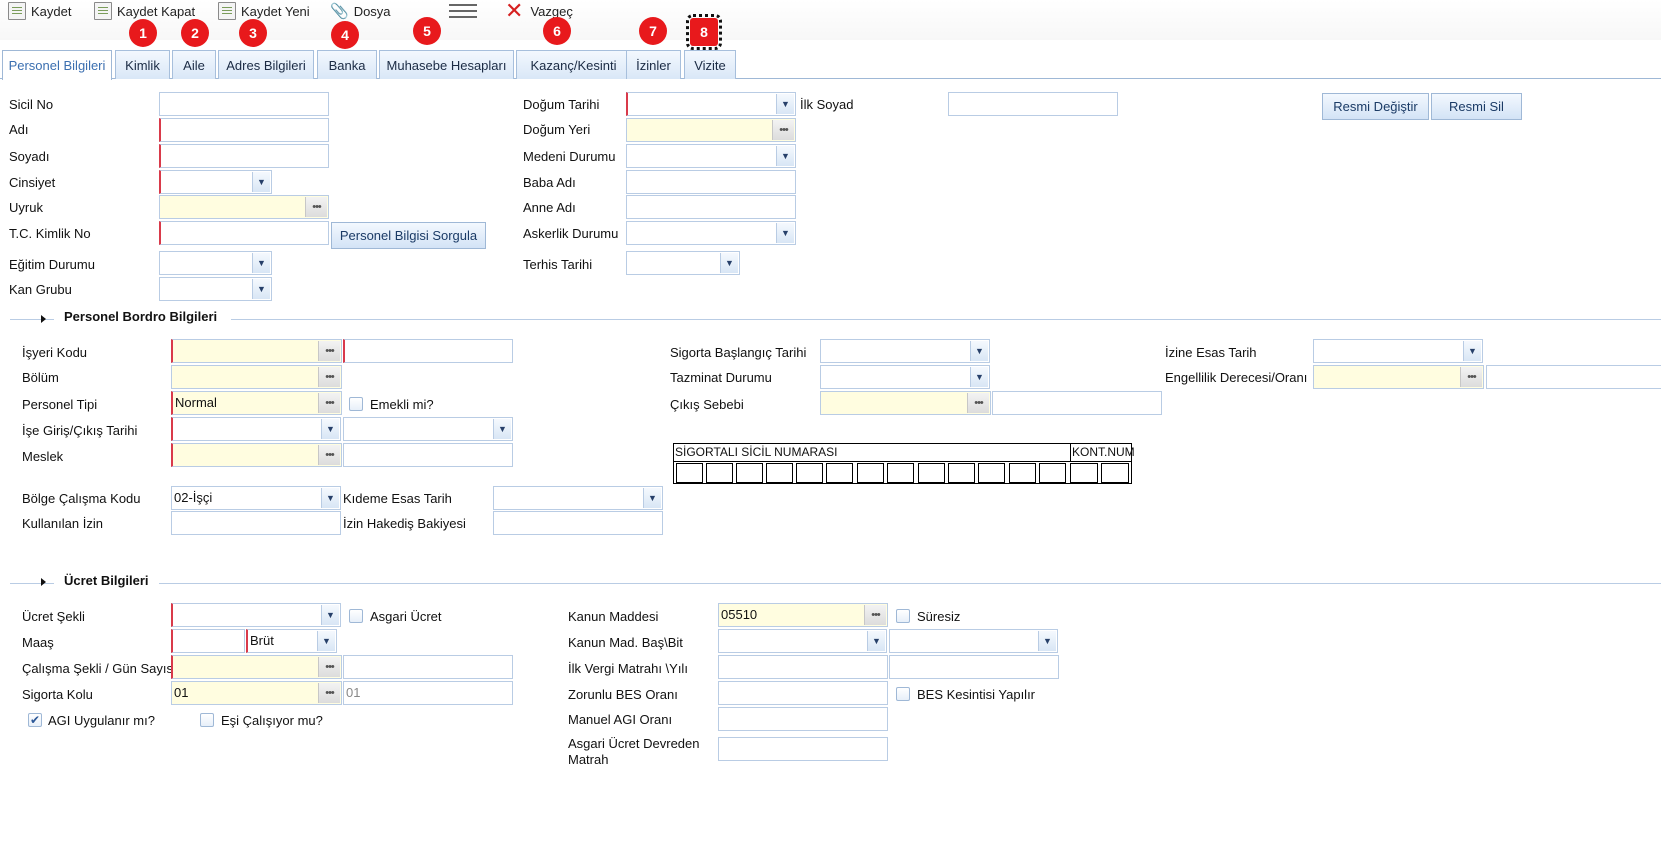 The image size is (1661, 843). What do you see at coordinates (256, 377) in the screenshot?
I see `bolum-lookup: •••` at bounding box center [256, 377].